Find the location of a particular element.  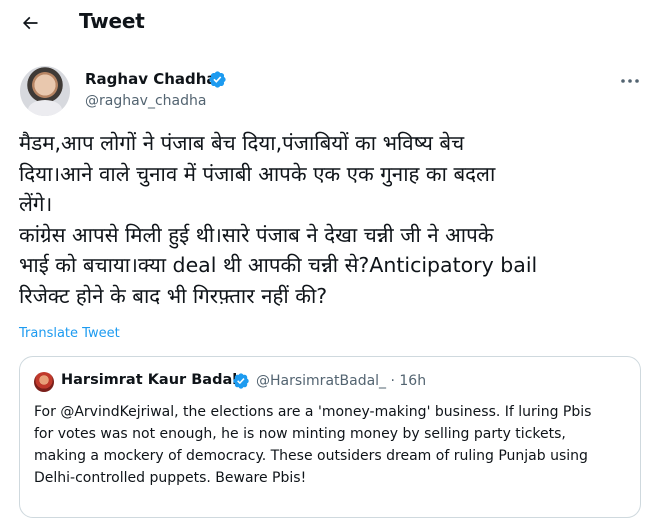

back-button is located at coordinates (30, 23).